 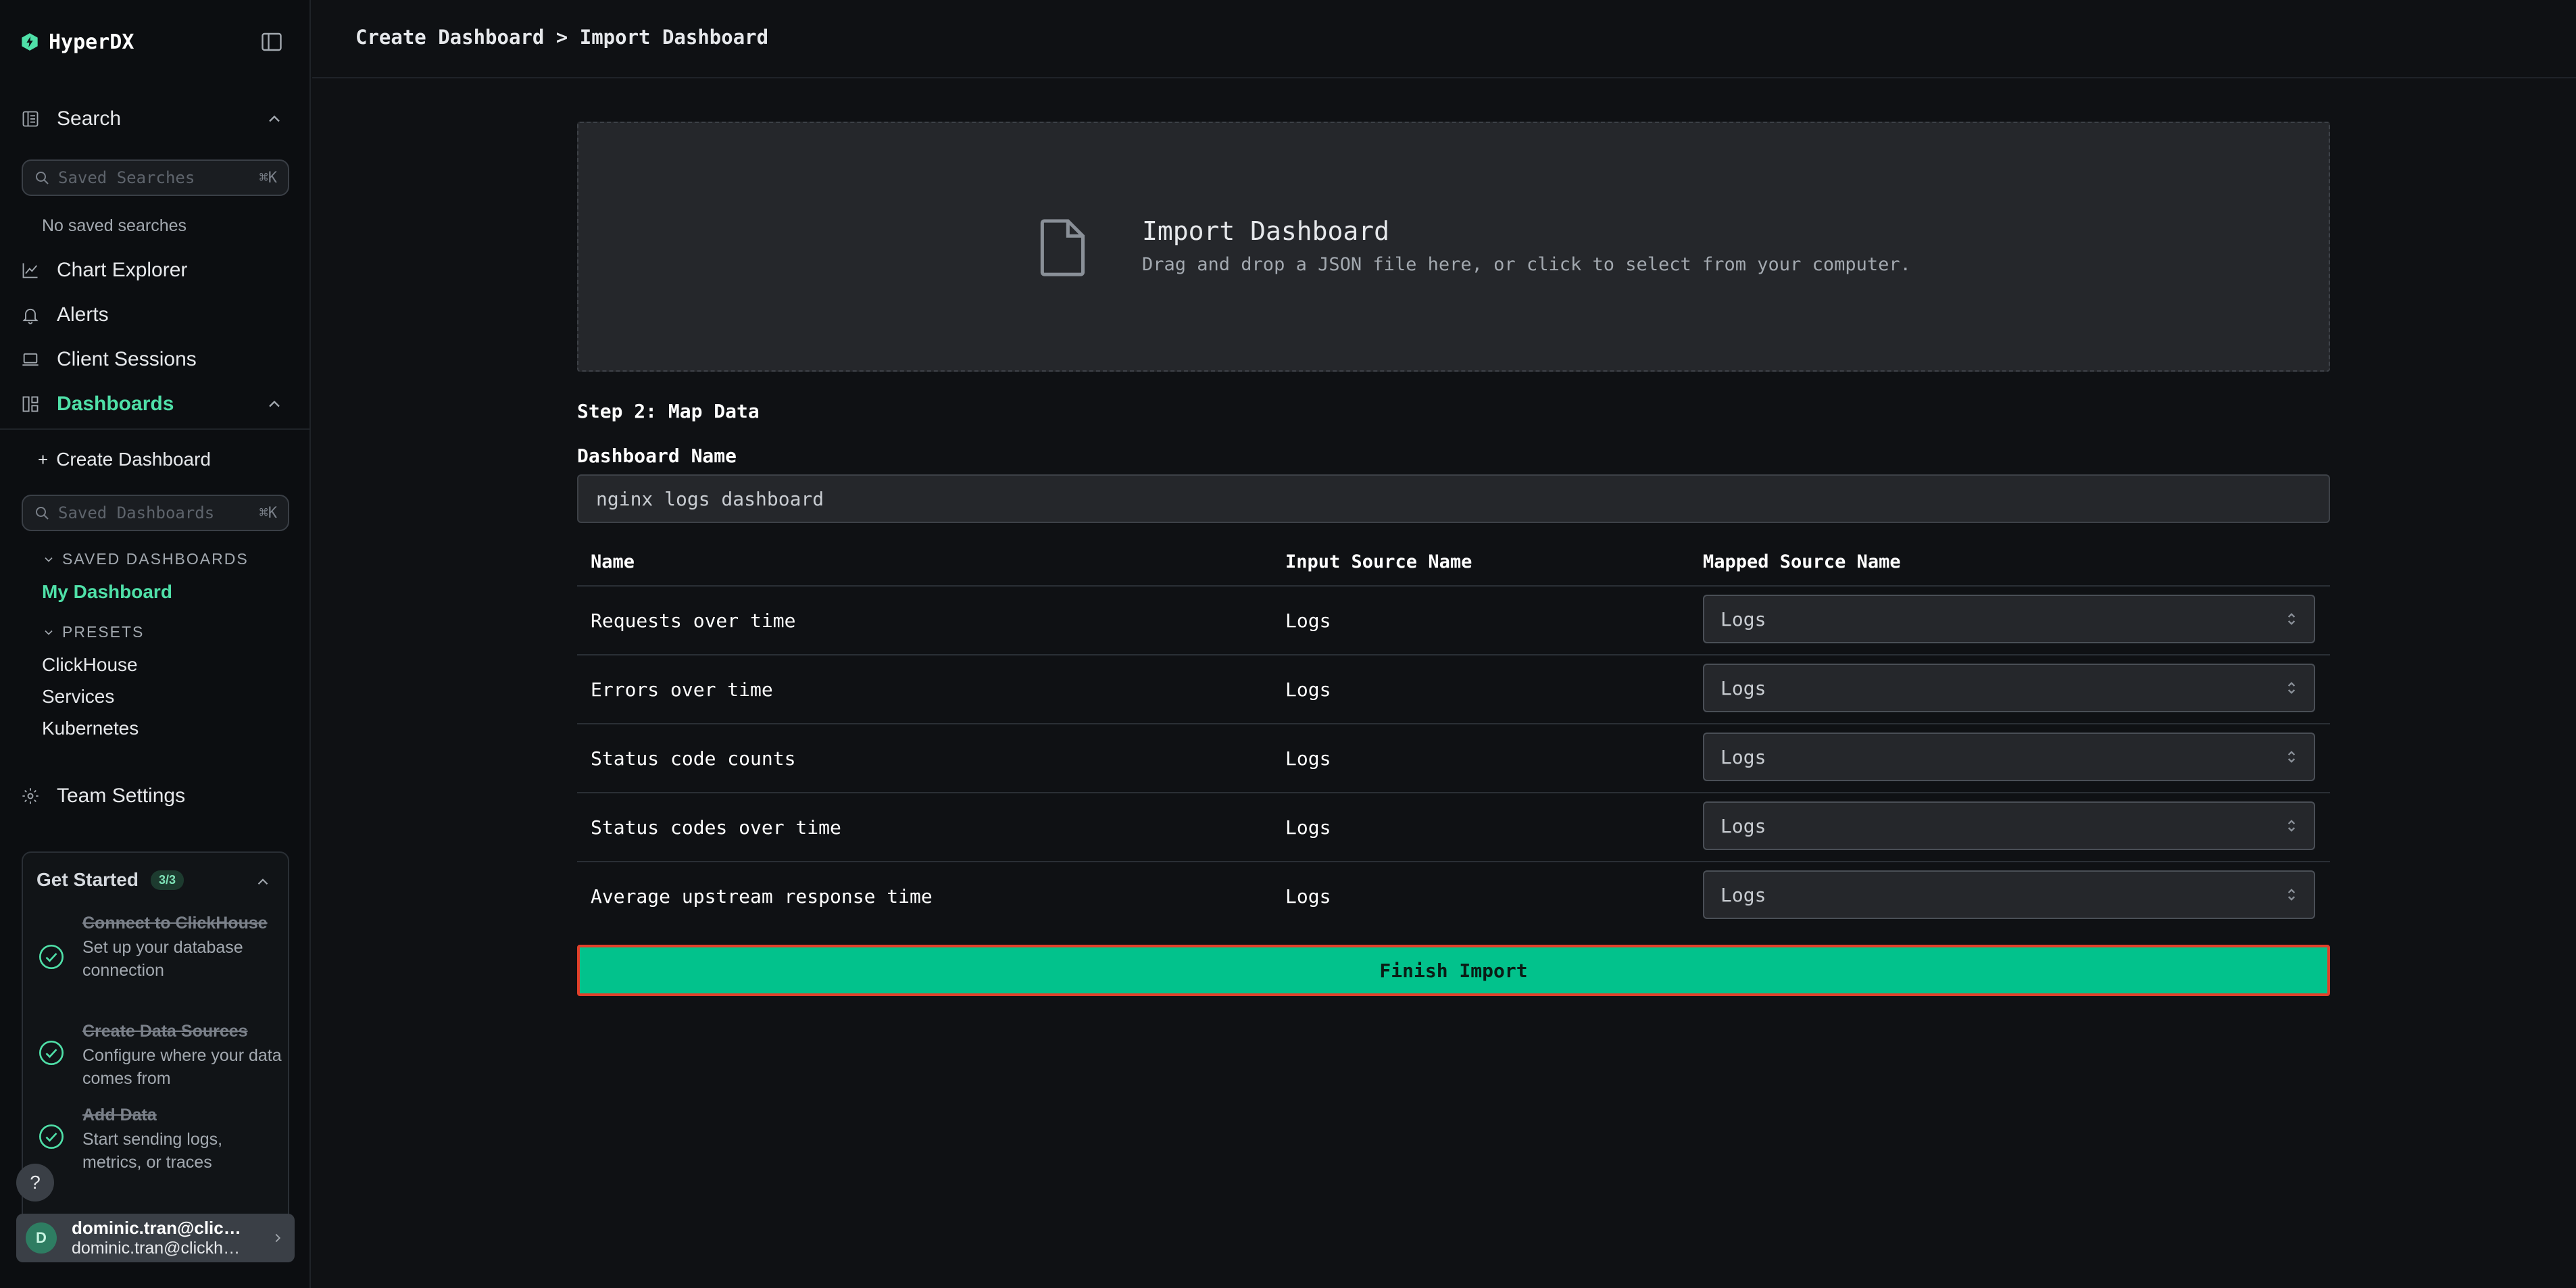 I want to click on sidebar-item-client-sessions: Client Sessions, so click(x=155, y=359).